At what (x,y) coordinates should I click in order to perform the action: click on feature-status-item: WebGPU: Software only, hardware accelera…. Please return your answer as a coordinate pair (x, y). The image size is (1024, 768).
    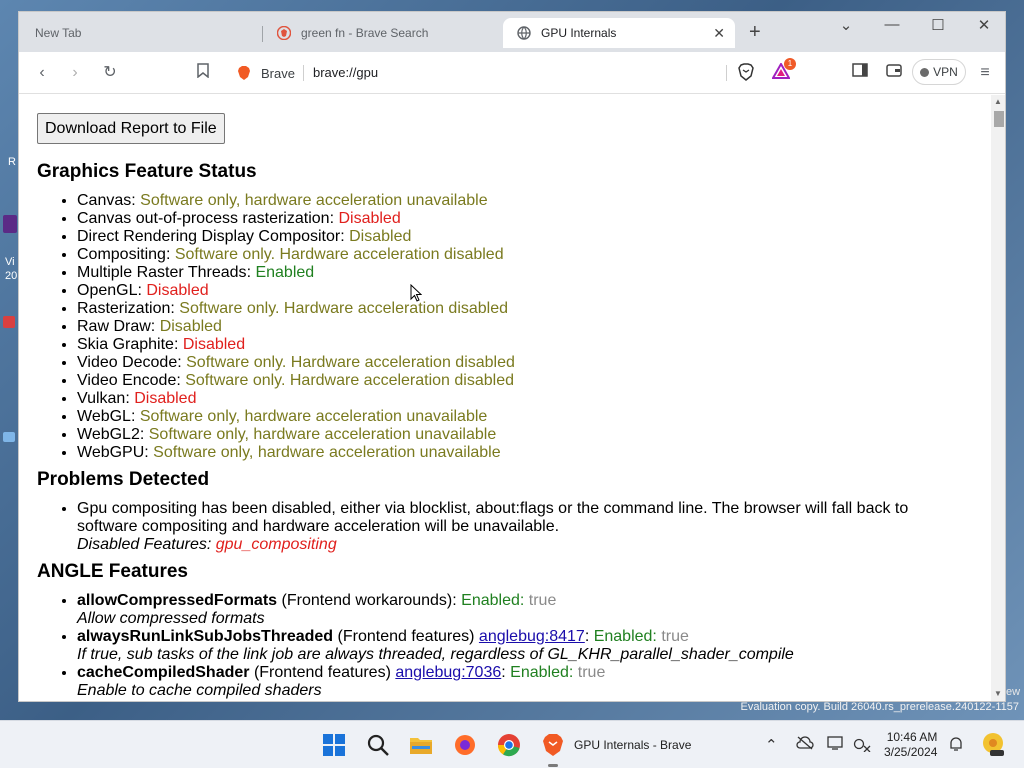
    Looking at the image, I should click on (527, 453).